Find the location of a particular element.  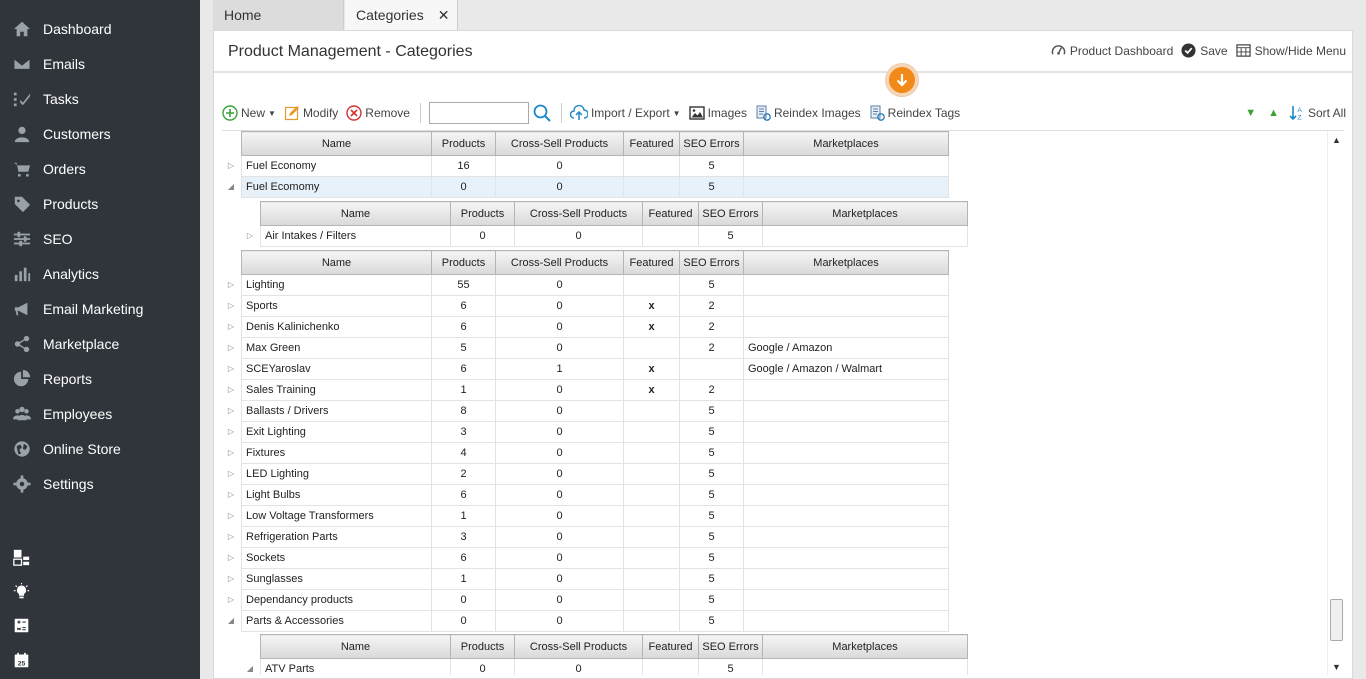

scroll-down-button is located at coordinates (902, 80).